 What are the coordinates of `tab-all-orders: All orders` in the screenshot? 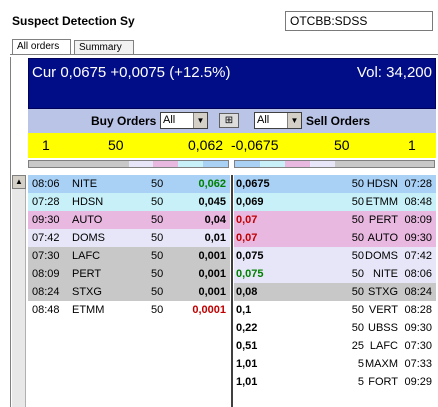 It's located at (41, 47).